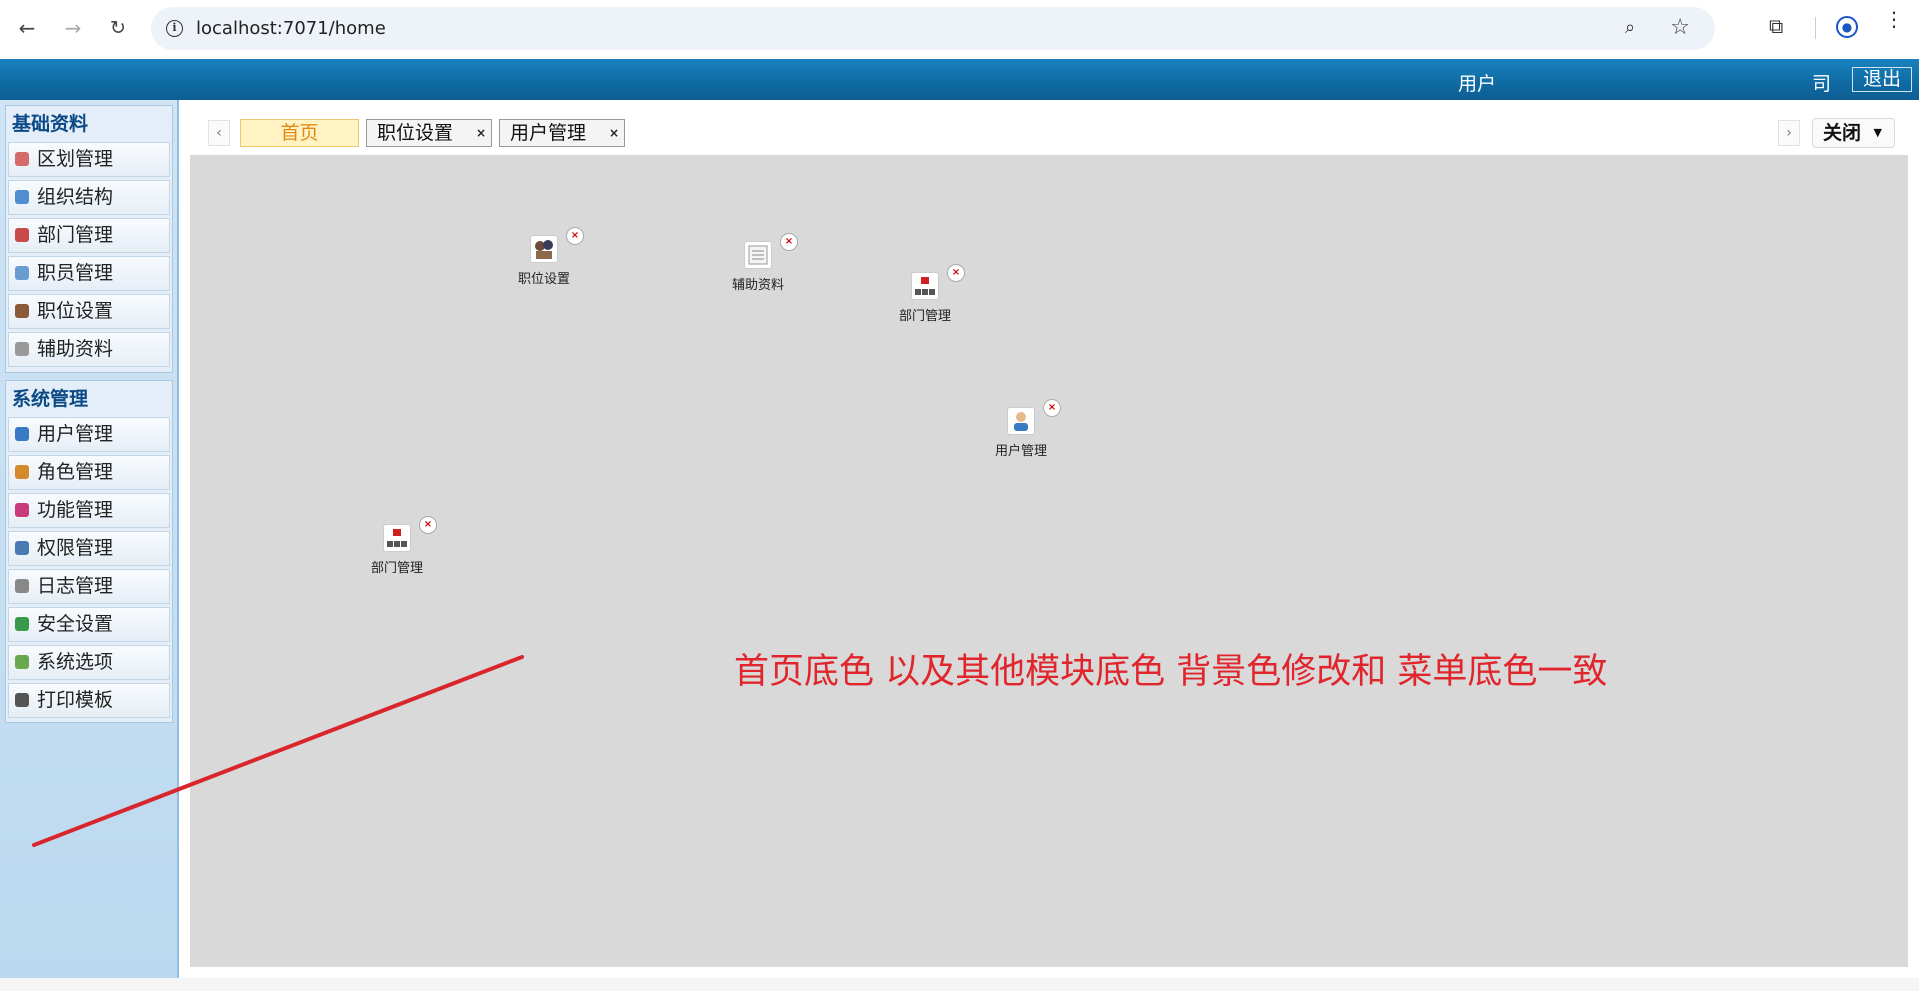  What do you see at coordinates (118, 28) in the screenshot?
I see `reload-icon: ↻` at bounding box center [118, 28].